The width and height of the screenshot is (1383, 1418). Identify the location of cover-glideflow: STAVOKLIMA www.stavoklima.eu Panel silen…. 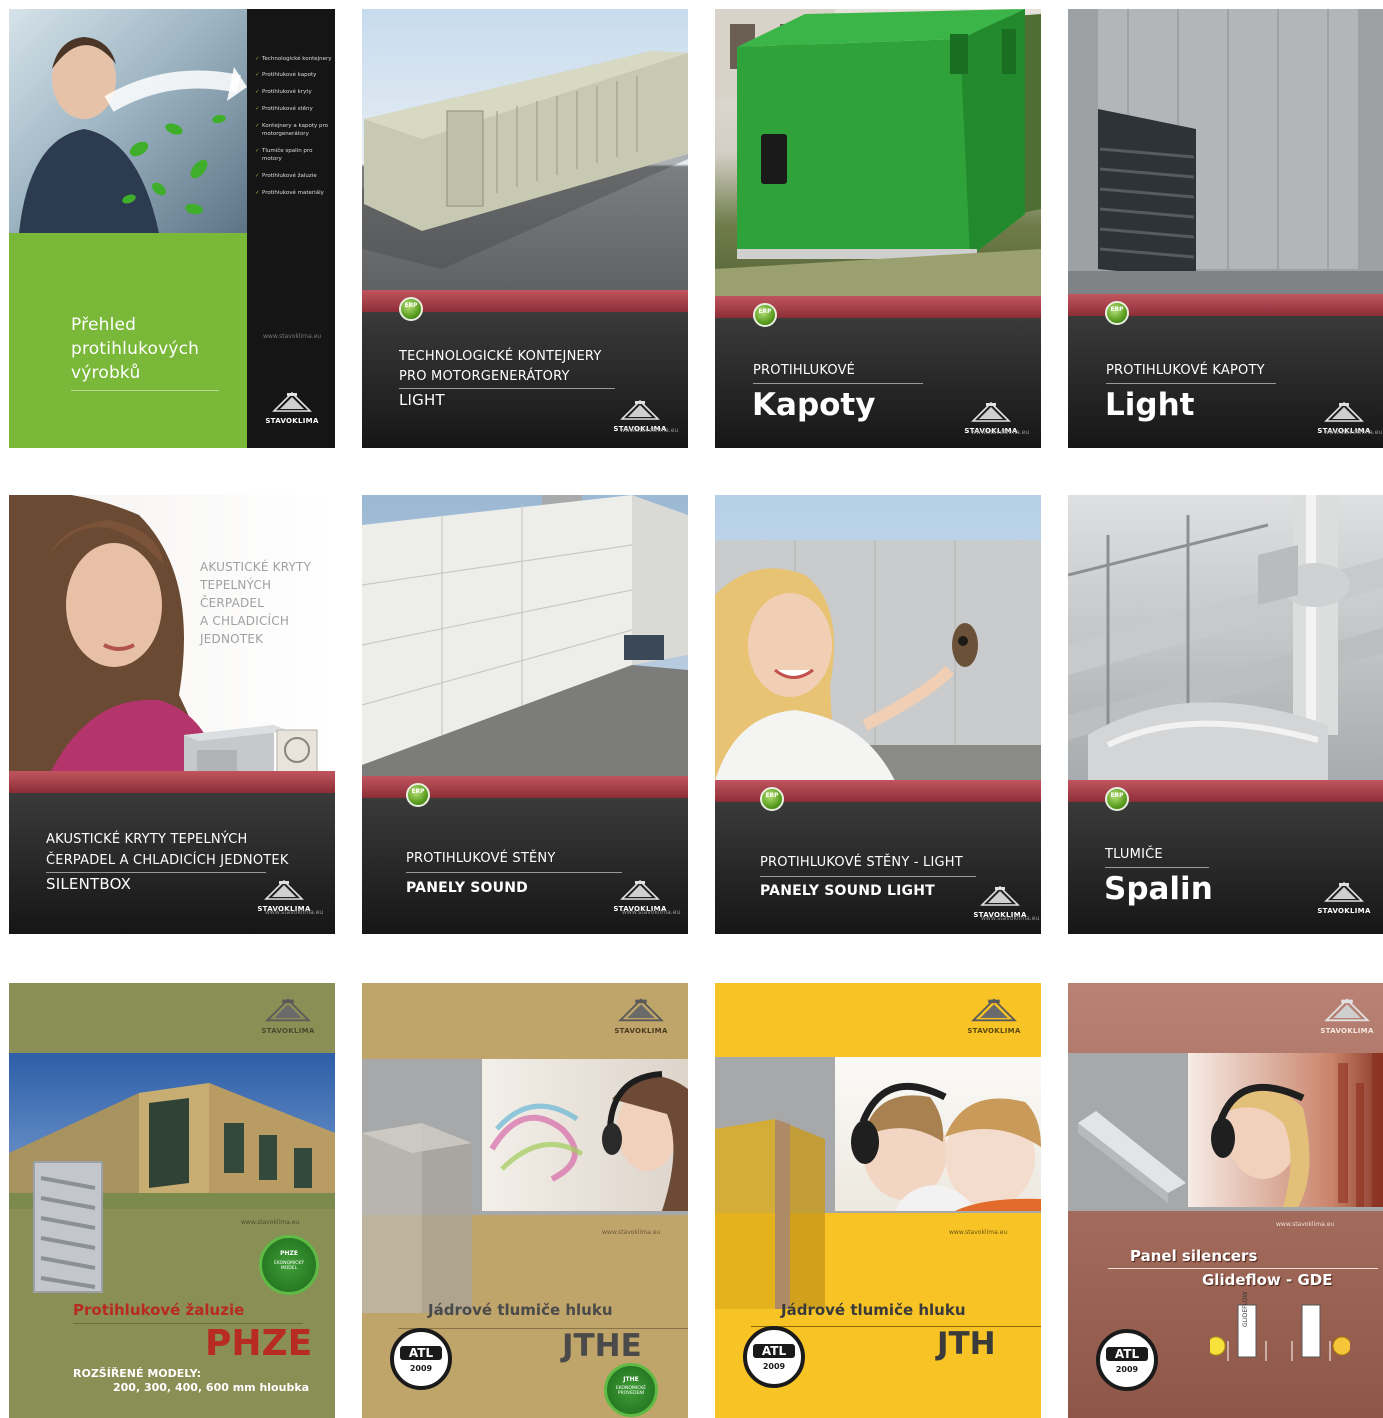
(1225, 1200).